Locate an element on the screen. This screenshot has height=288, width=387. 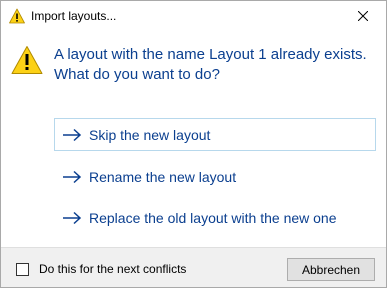
next-conflicts-label: Do this for the next conflicts is located at coordinates (112, 269).